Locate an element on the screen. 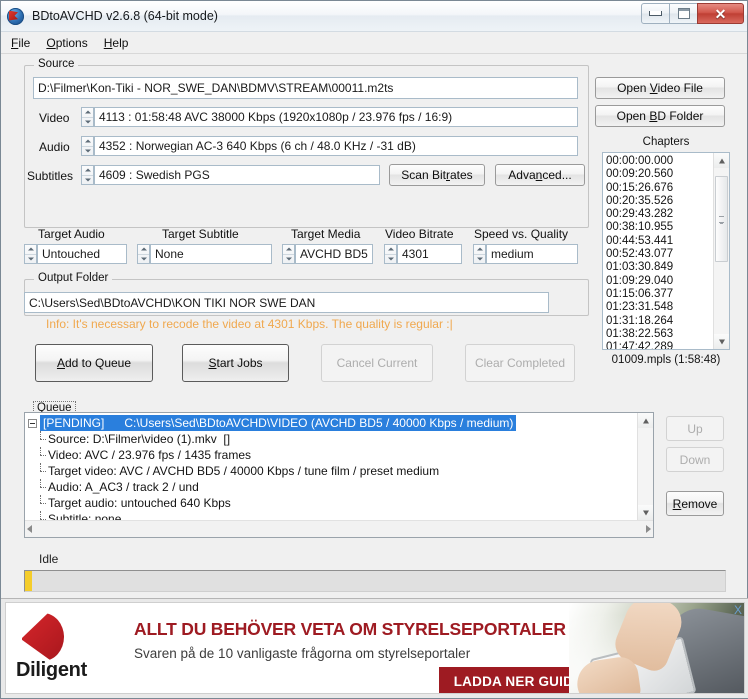  chapters-playlist-caption: 01009.mpls (1:58:48) is located at coordinates (666, 360).